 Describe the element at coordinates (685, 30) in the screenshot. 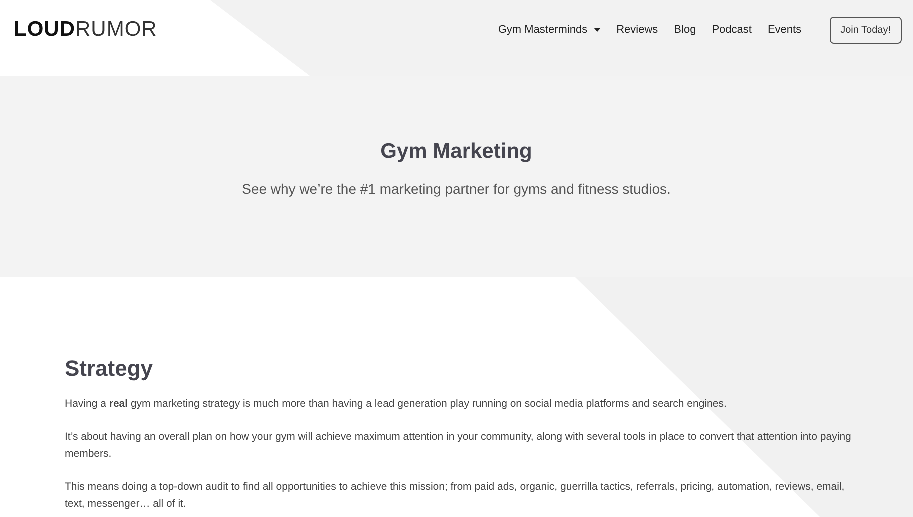

I see `nav-link: Blog` at that location.